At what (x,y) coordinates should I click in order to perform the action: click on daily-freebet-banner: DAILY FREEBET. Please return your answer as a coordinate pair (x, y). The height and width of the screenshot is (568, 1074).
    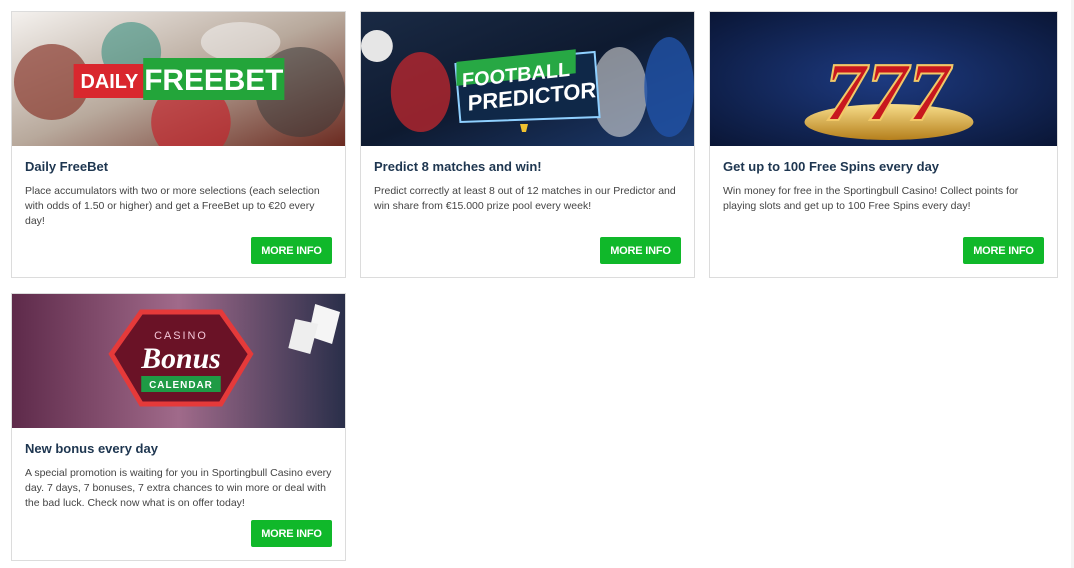
    Looking at the image, I should click on (178, 79).